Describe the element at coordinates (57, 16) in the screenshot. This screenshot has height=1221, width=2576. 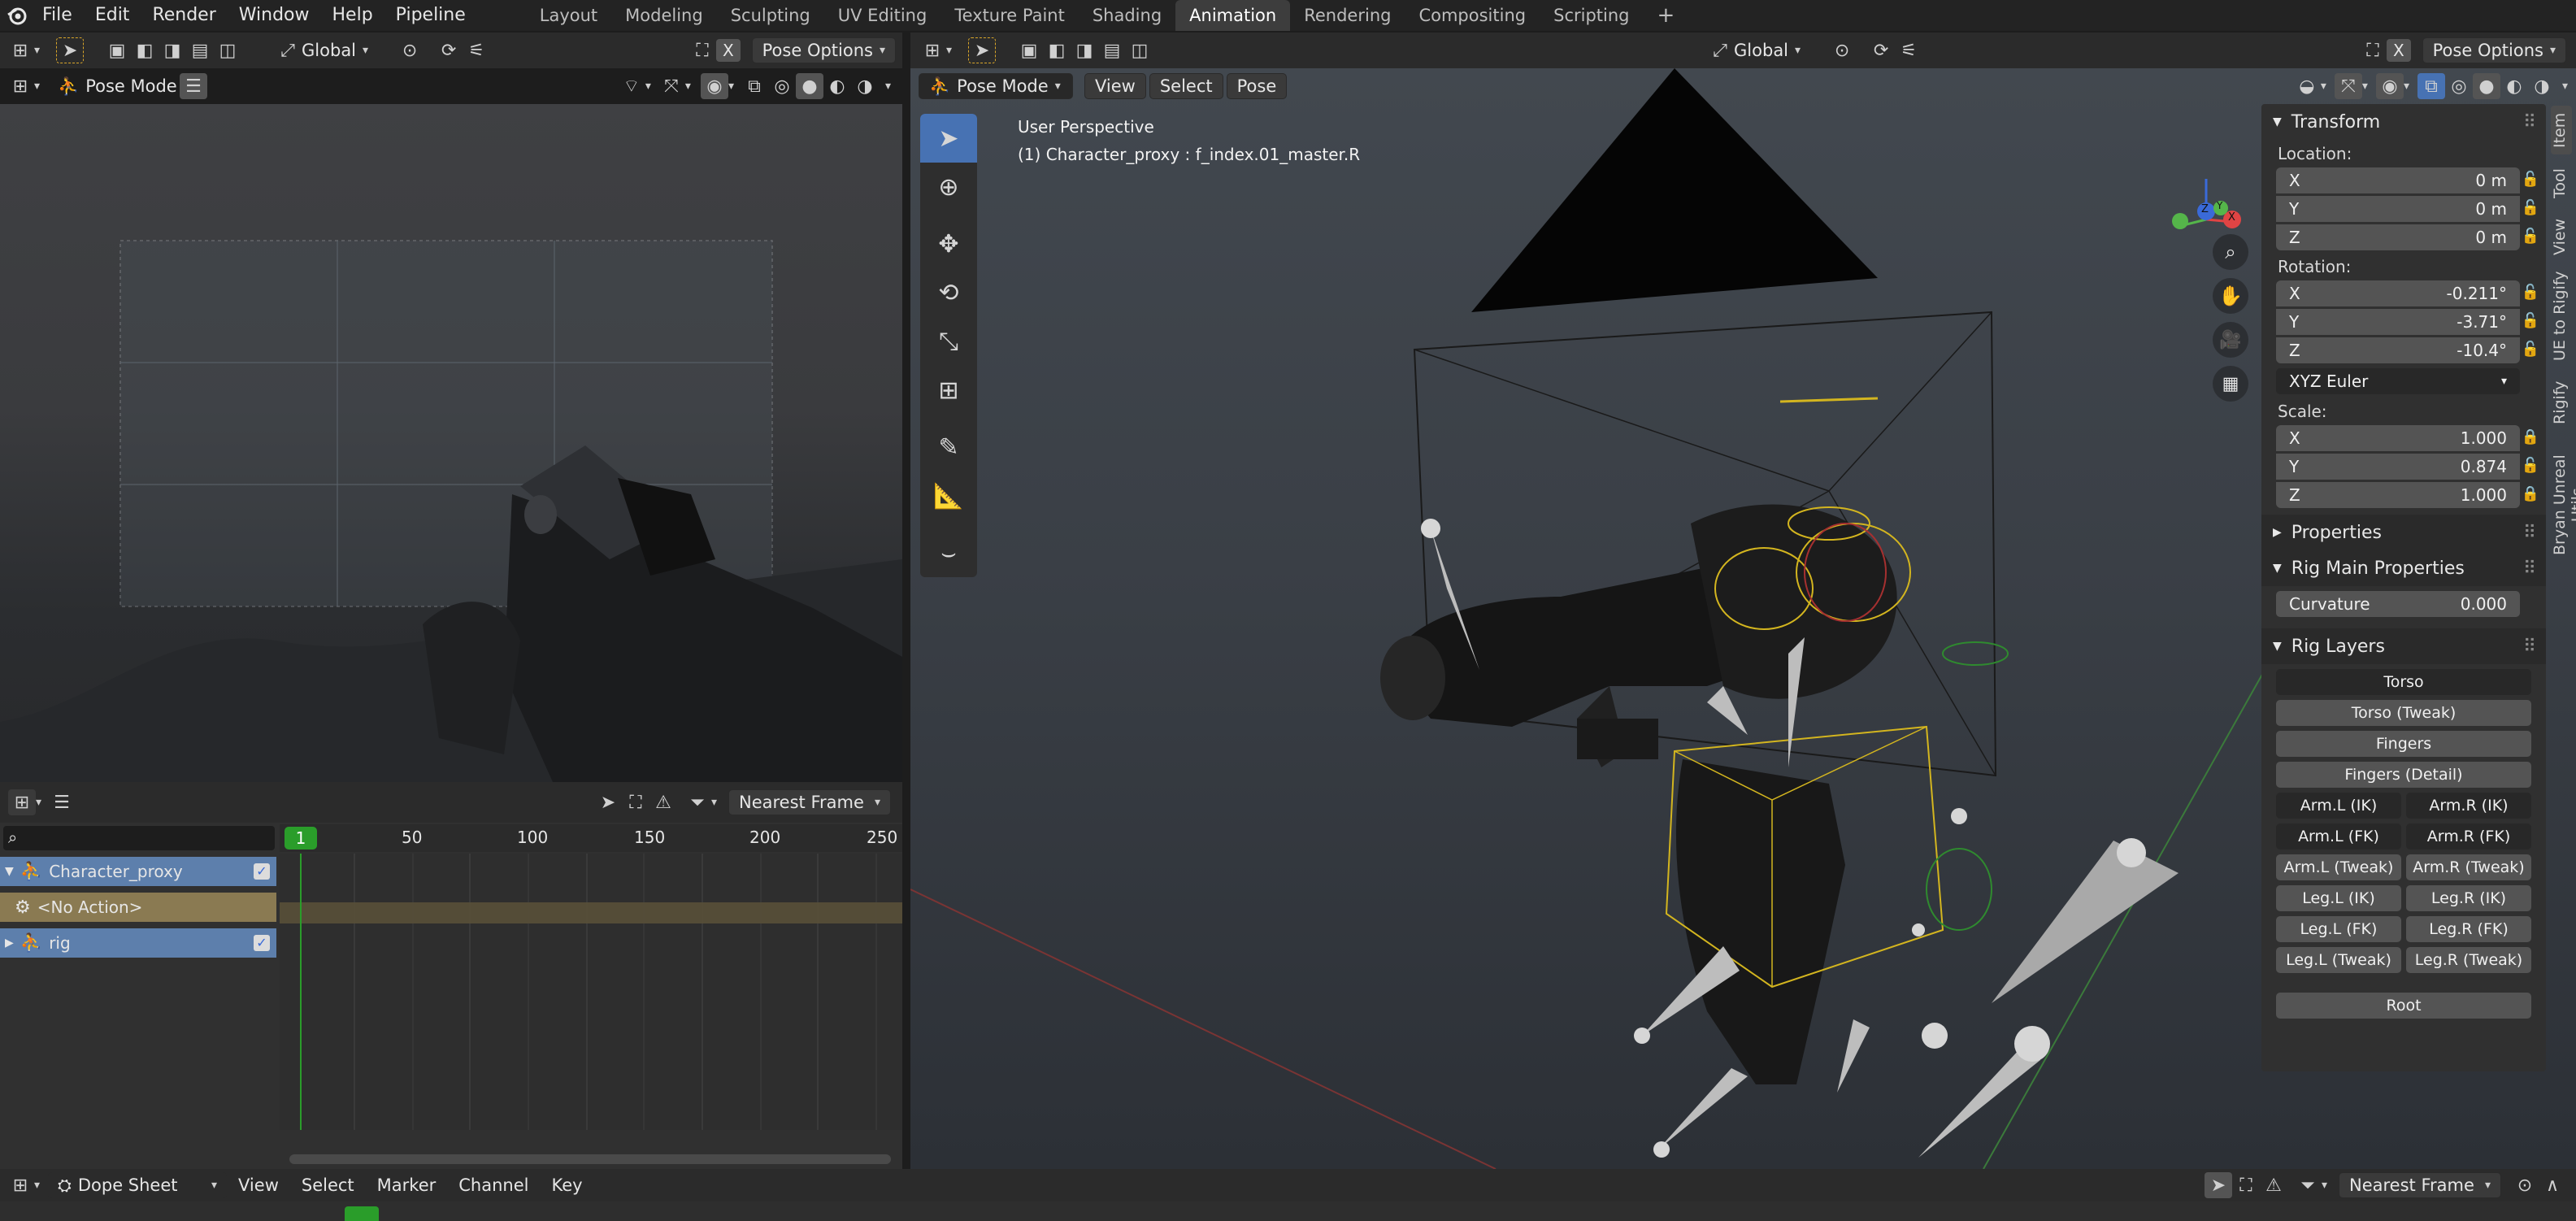
I see `menu-file: File` at that location.